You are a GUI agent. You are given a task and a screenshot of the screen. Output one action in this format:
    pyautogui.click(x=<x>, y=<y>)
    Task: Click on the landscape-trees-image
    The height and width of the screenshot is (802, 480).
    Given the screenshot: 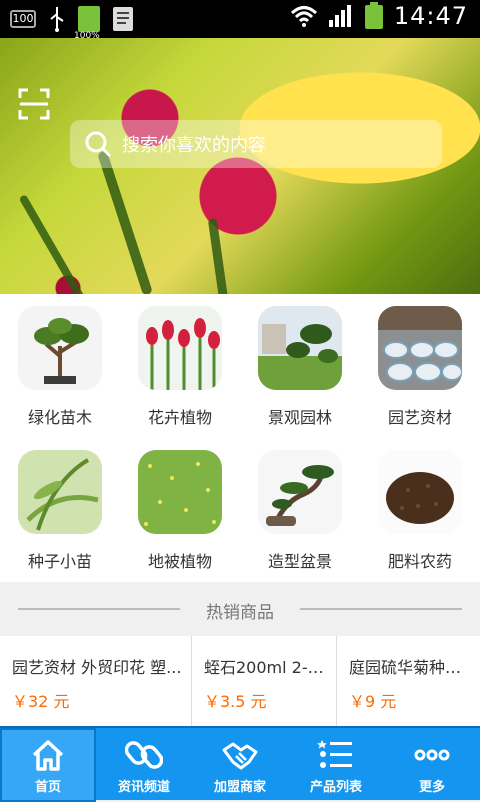 What is the action you would take?
    pyautogui.click(x=300, y=348)
    